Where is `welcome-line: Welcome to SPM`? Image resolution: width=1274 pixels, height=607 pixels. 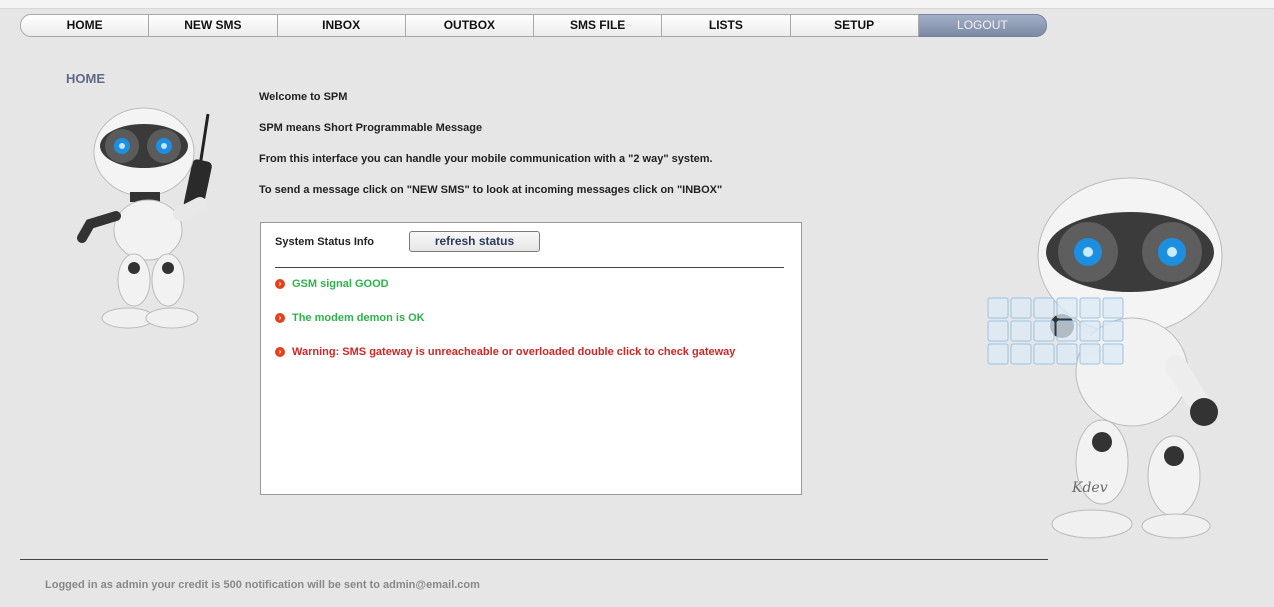
welcome-line: Welcome to SPM is located at coordinates (303, 97).